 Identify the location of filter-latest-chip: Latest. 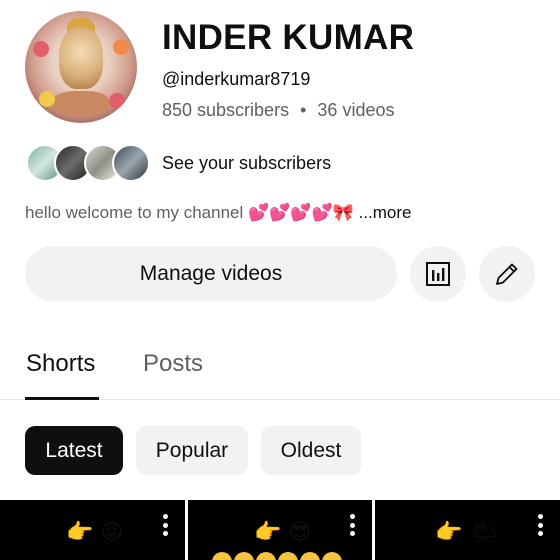
(74, 450).